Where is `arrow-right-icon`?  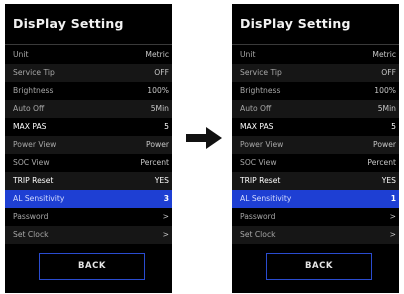 arrow-right-icon is located at coordinates (204, 138).